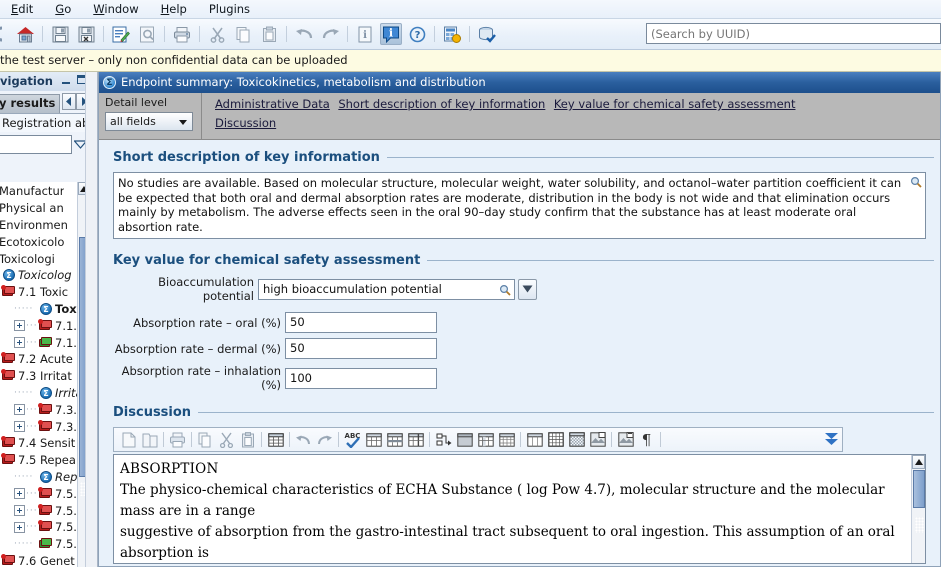  I want to click on tree-item: ··· 7.1.1, so click(46, 325).